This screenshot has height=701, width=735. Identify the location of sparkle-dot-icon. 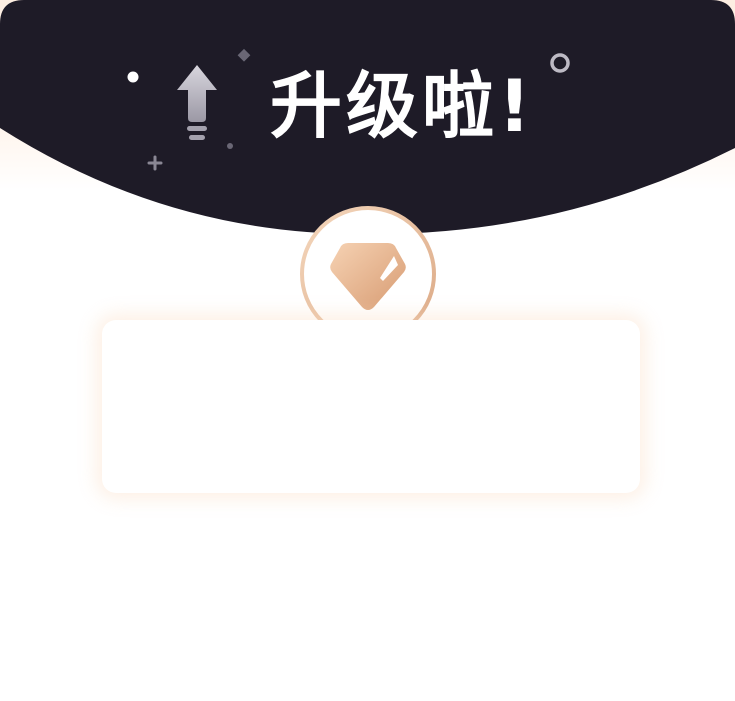
(133, 77).